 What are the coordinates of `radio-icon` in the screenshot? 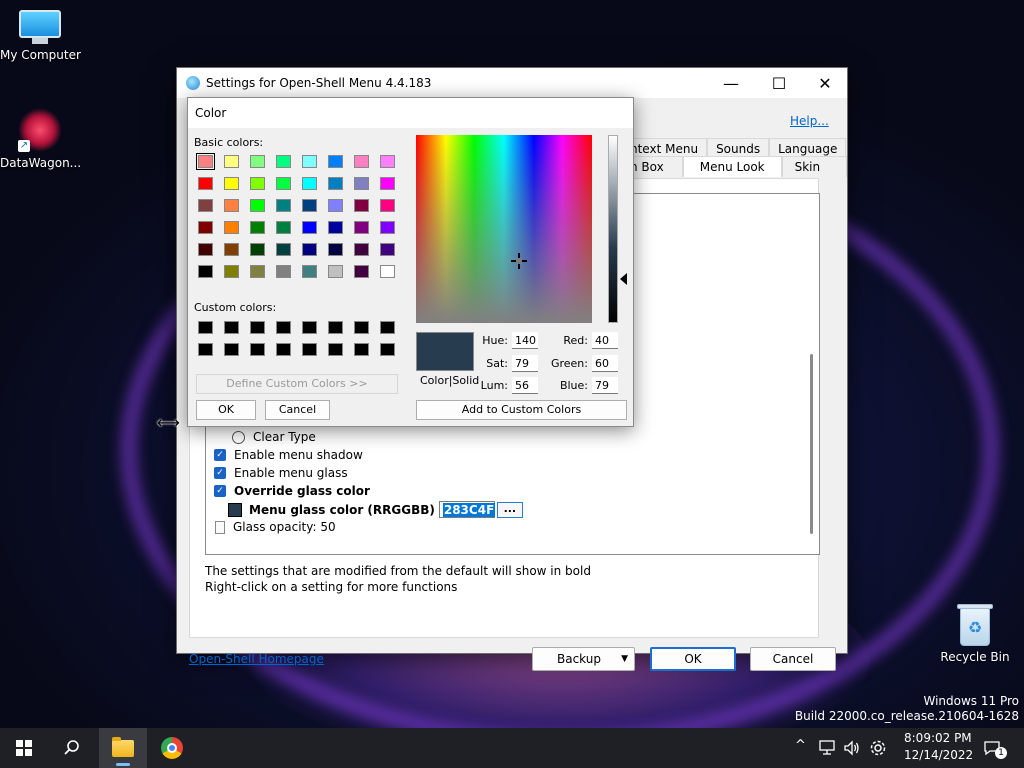 It's located at (238, 437).